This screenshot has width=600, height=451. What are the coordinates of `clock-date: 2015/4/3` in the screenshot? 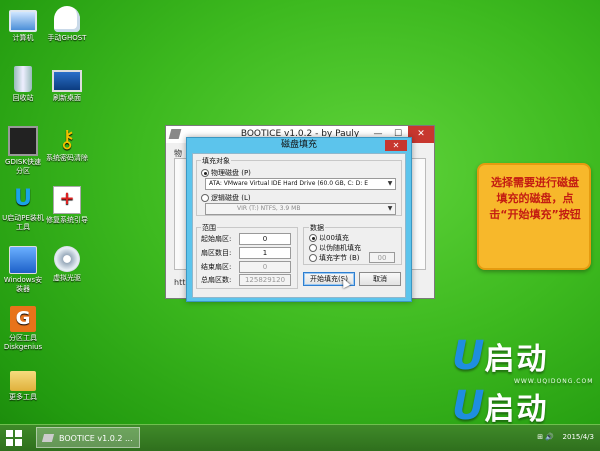 It's located at (578, 437).